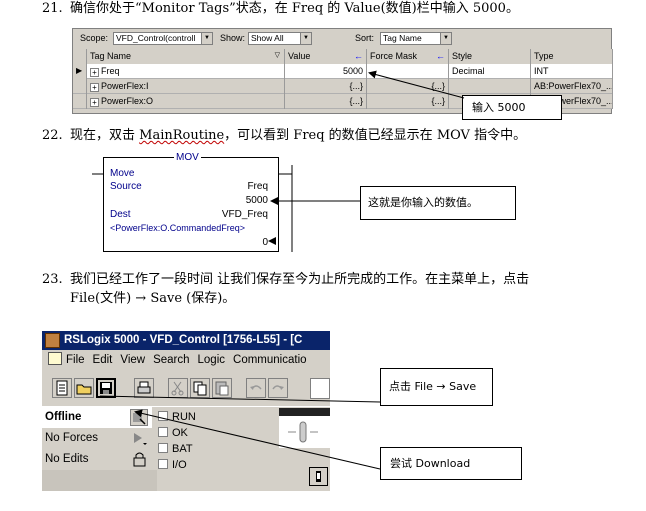 The height and width of the screenshot is (511, 646). What do you see at coordinates (257, 439) in the screenshot?
I see `arrow-to-controller-mode` at bounding box center [257, 439].